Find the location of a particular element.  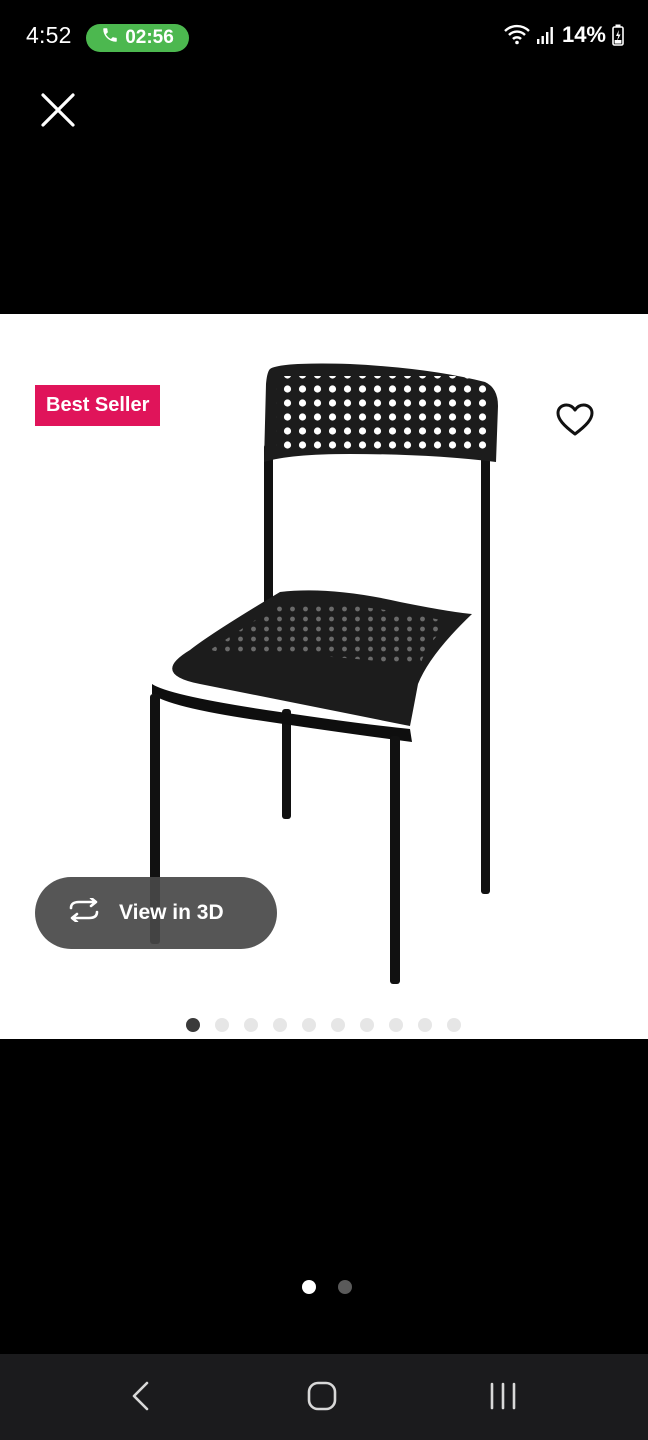

favorite-button is located at coordinates (575, 420).